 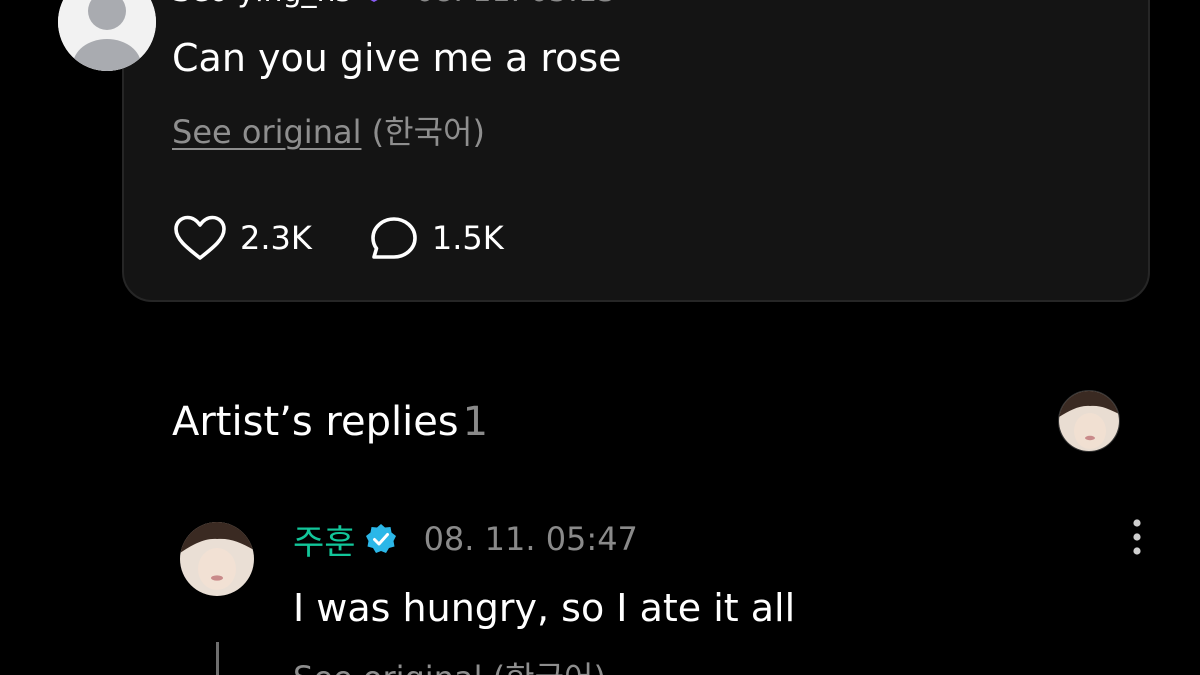 What do you see at coordinates (380, 538) in the screenshot?
I see `verified-icon` at bounding box center [380, 538].